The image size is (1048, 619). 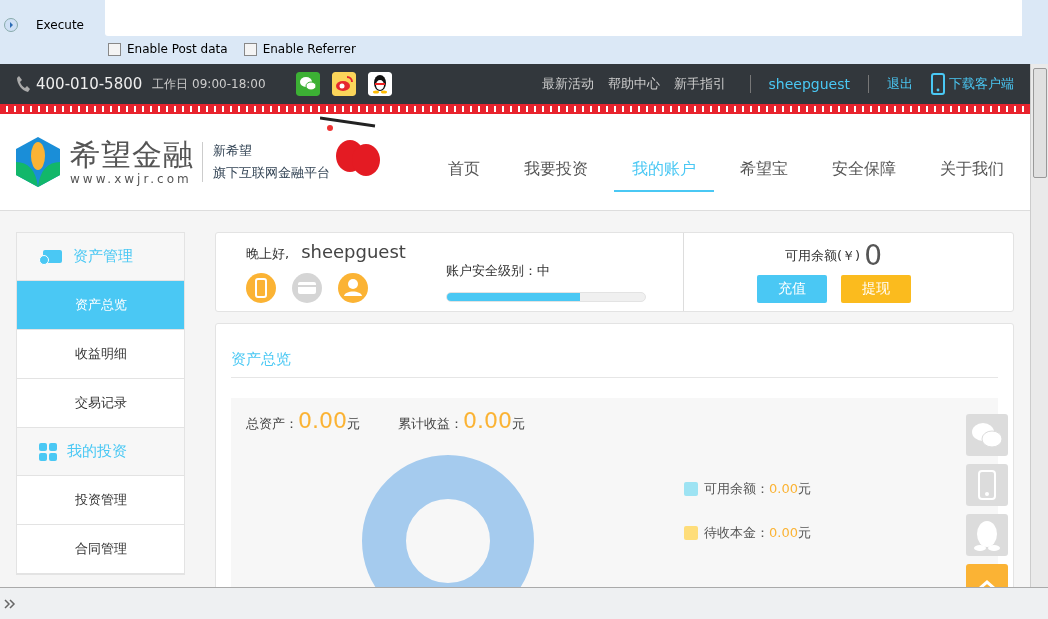 I want to click on balance-label: 可用余额(￥), so click(x=823, y=256).